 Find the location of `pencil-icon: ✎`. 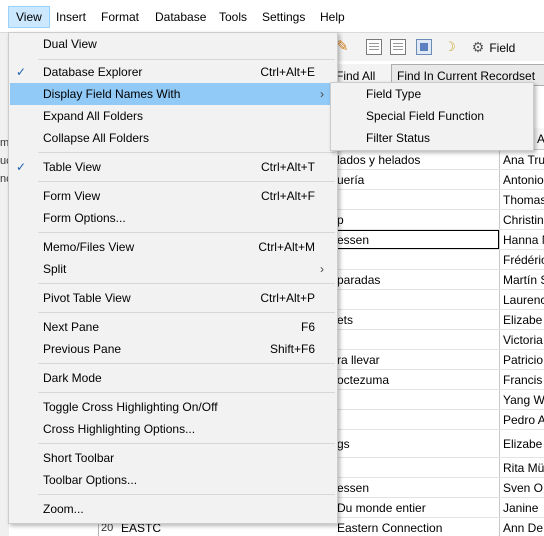

pencil-icon: ✎ is located at coordinates (344, 47).